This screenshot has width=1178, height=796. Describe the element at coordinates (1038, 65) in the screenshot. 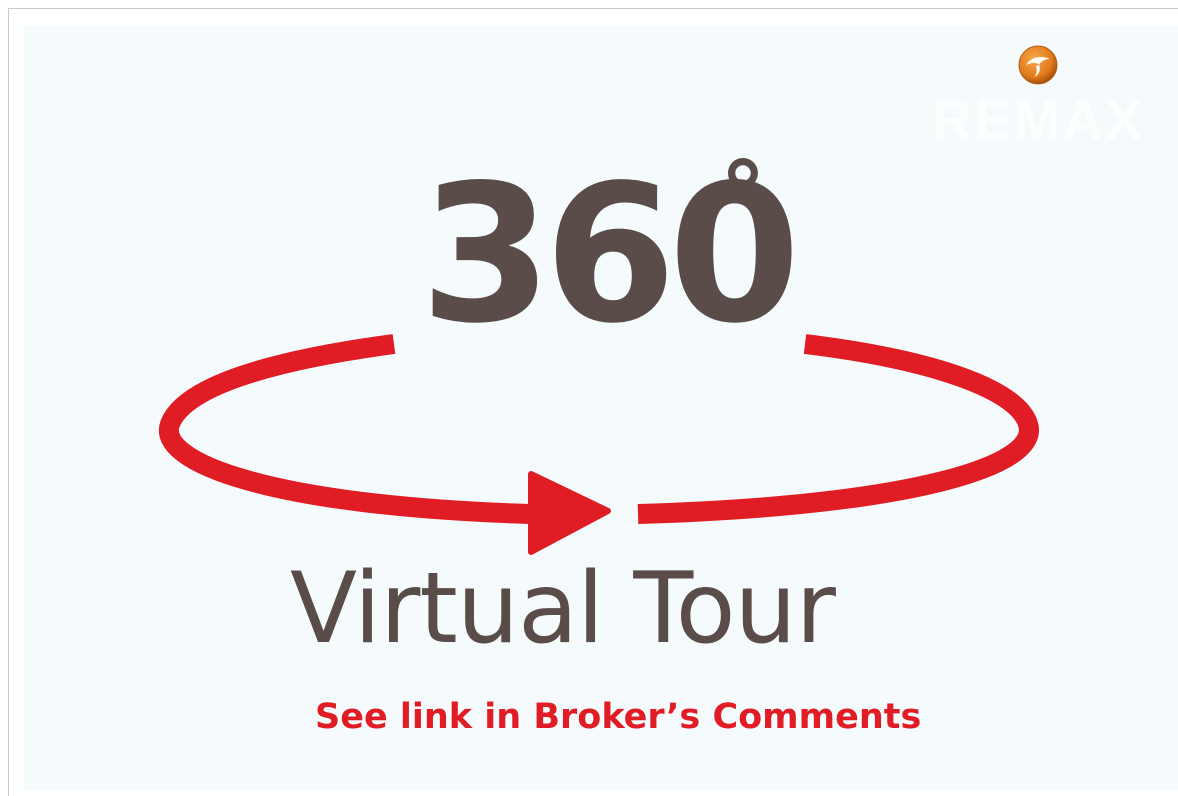

I see `swallow-logo-icon` at that location.